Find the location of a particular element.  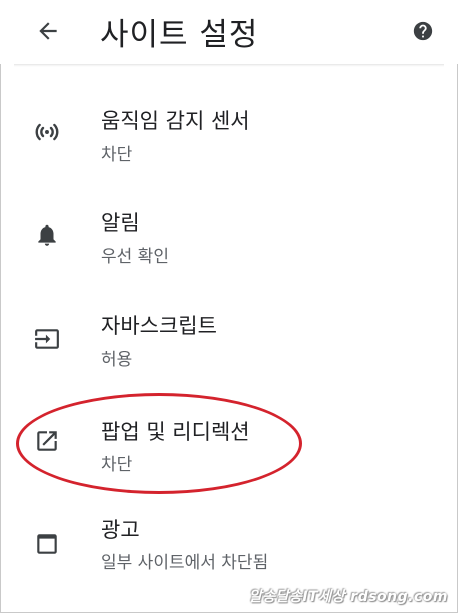

sensors-icon is located at coordinates (47, 132).